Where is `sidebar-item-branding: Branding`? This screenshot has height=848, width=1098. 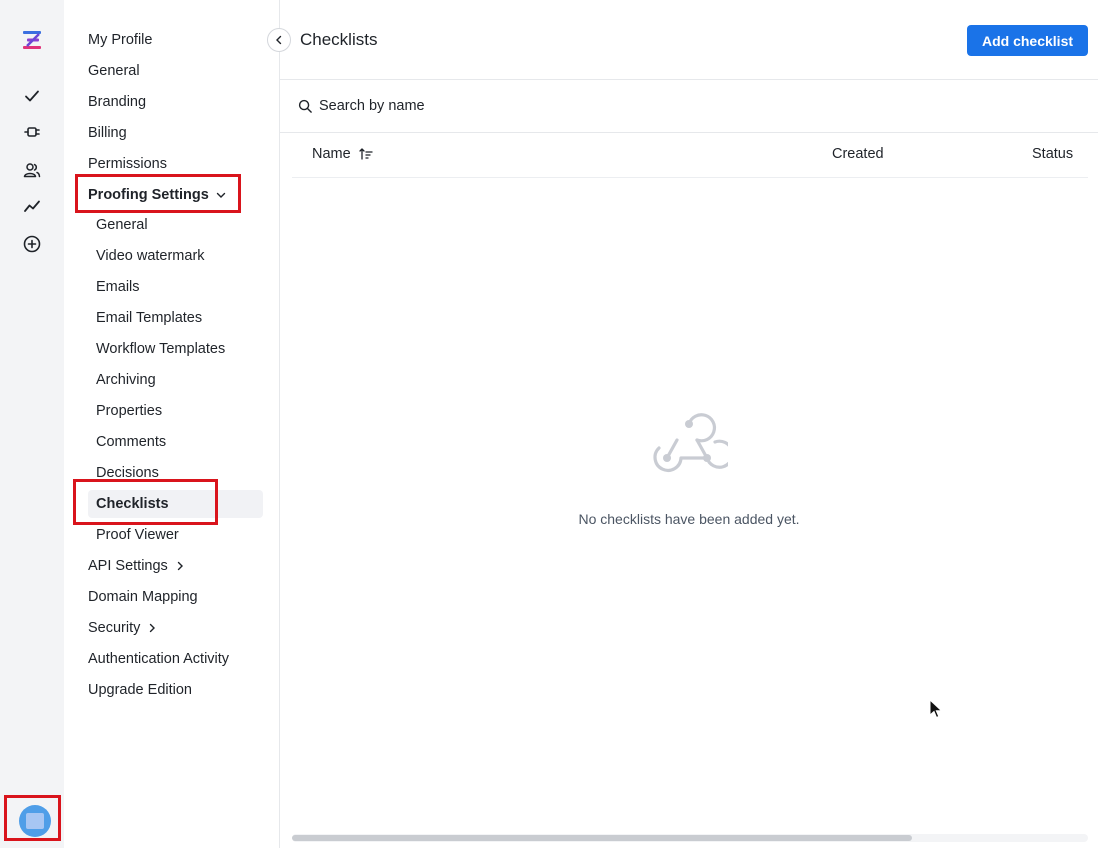
sidebar-item-branding: Branding is located at coordinates (117, 102).